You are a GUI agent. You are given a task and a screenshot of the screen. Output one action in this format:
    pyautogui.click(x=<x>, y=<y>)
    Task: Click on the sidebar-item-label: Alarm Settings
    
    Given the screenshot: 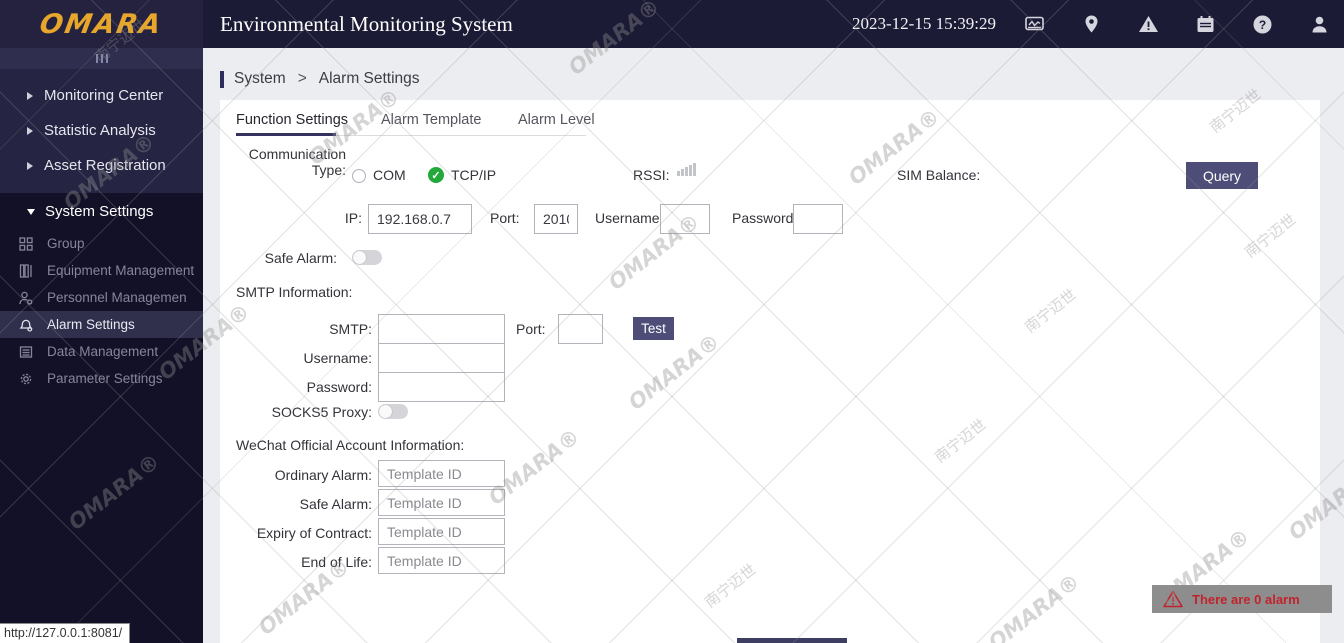 What is the action you would take?
    pyautogui.click(x=91, y=324)
    